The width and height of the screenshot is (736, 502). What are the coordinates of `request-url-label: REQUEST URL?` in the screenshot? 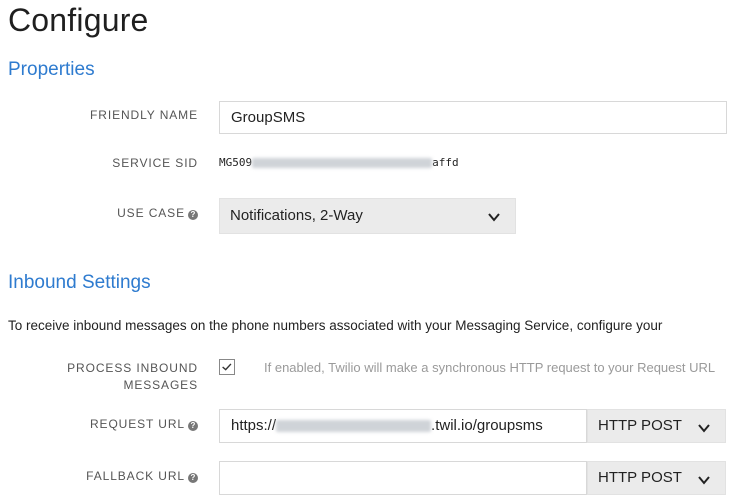 It's located at (144, 424).